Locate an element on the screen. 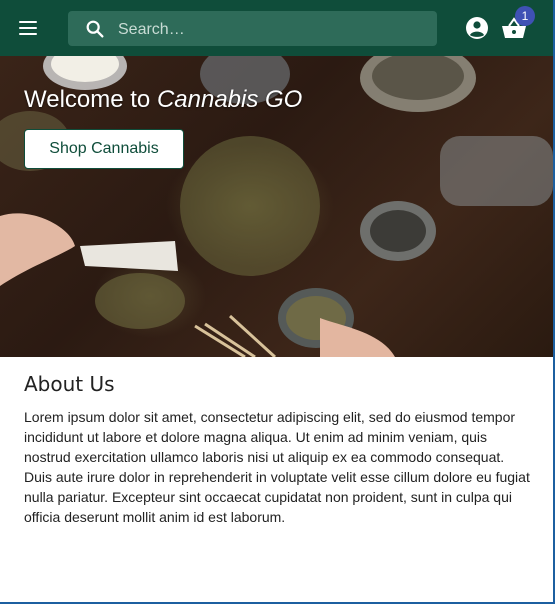 This screenshot has width=557, height=604. hero-title-prefix: Welcome to is located at coordinates (90, 99).